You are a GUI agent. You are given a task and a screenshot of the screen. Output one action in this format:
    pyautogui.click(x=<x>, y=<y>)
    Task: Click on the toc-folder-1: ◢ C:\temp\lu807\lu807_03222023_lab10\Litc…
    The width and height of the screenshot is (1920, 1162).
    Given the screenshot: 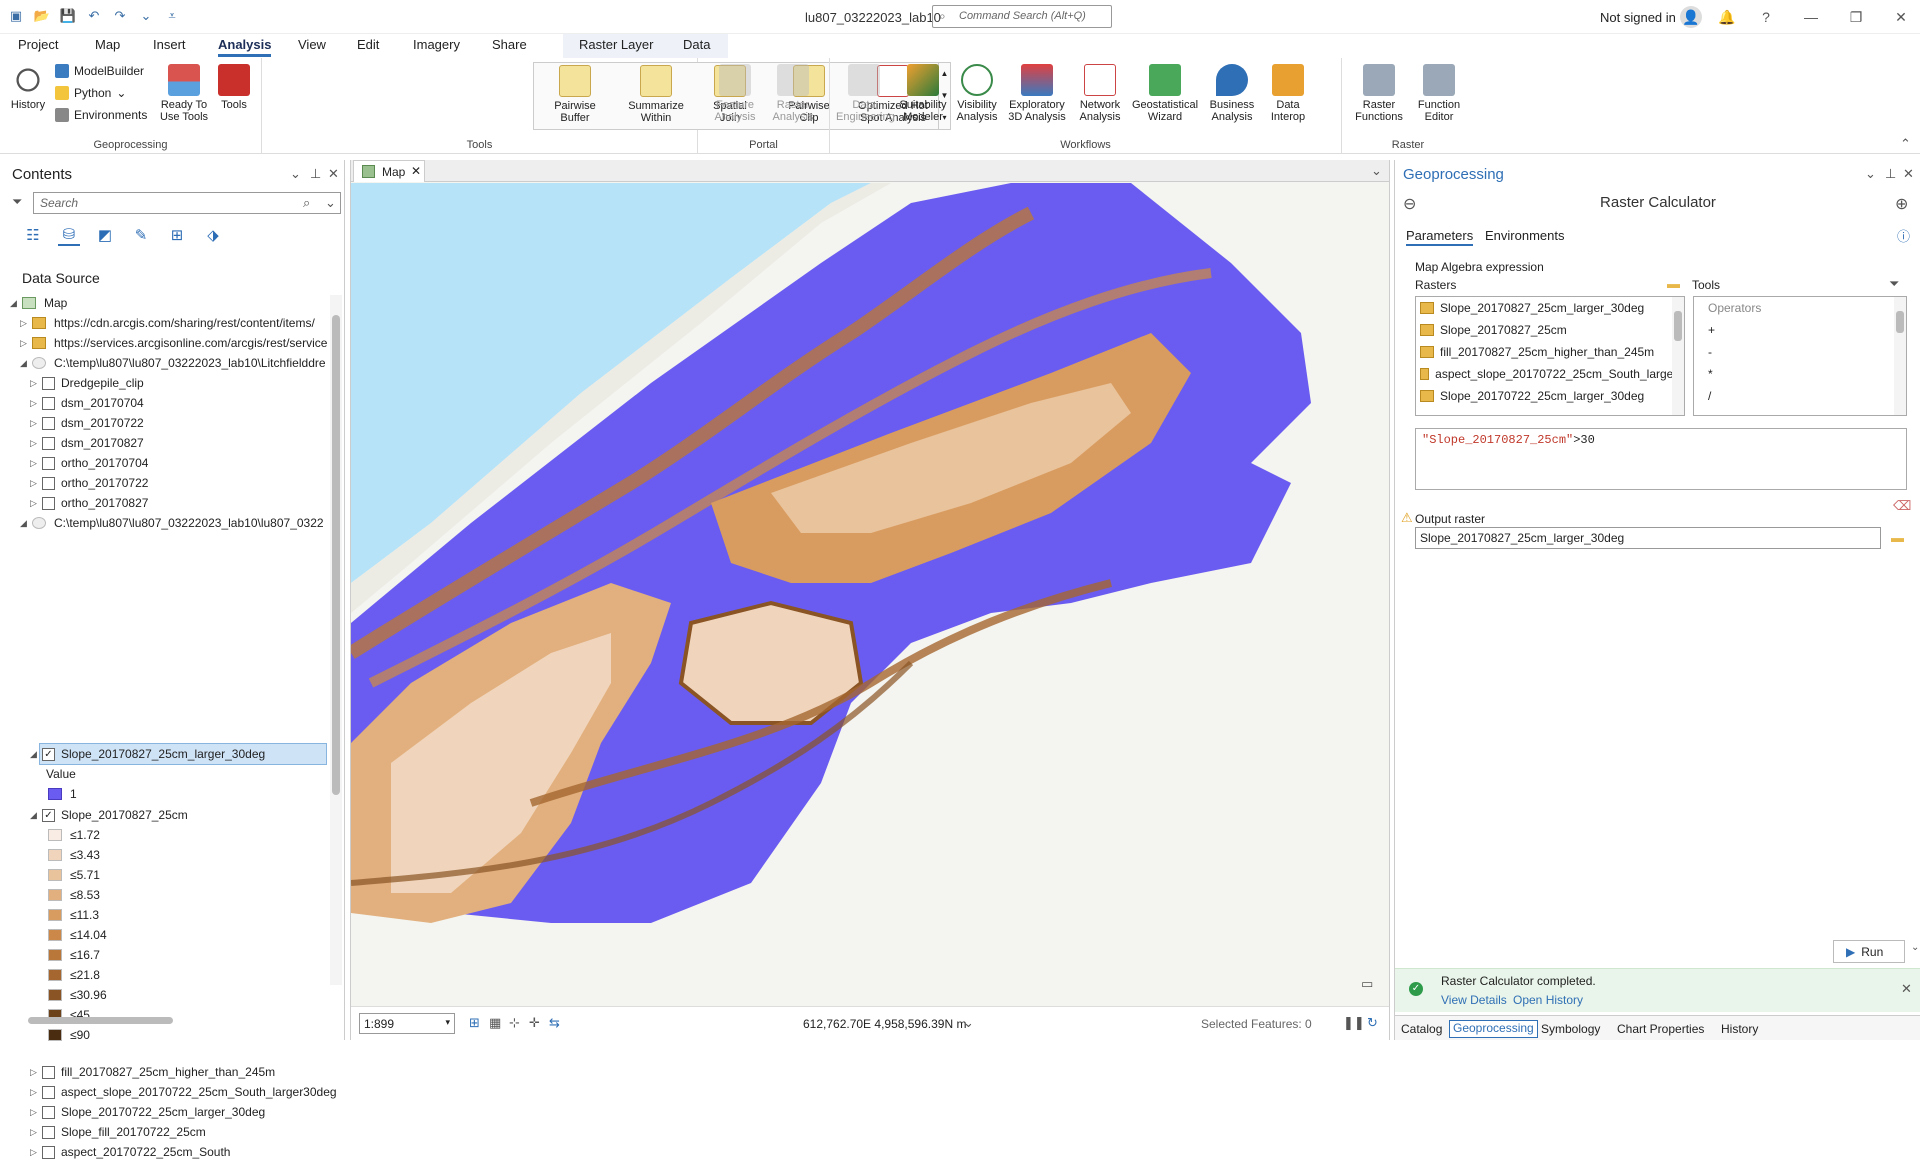 What is the action you would take?
    pyautogui.click(x=174, y=363)
    